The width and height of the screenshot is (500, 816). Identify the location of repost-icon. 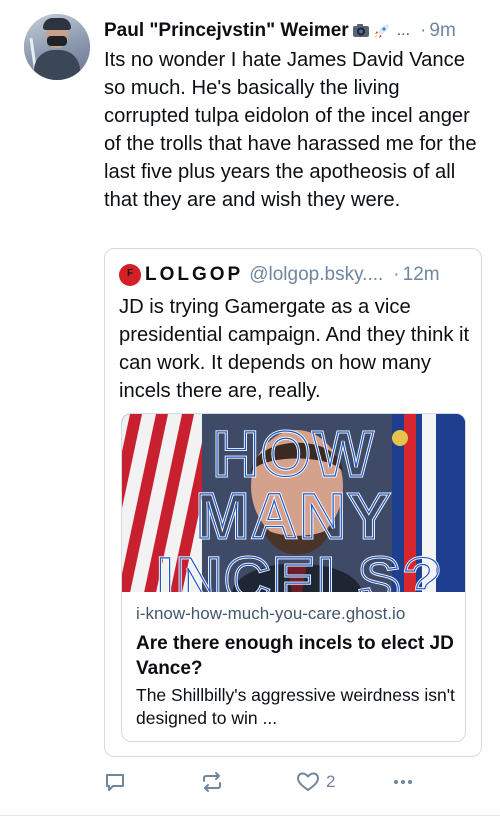
(212, 782).